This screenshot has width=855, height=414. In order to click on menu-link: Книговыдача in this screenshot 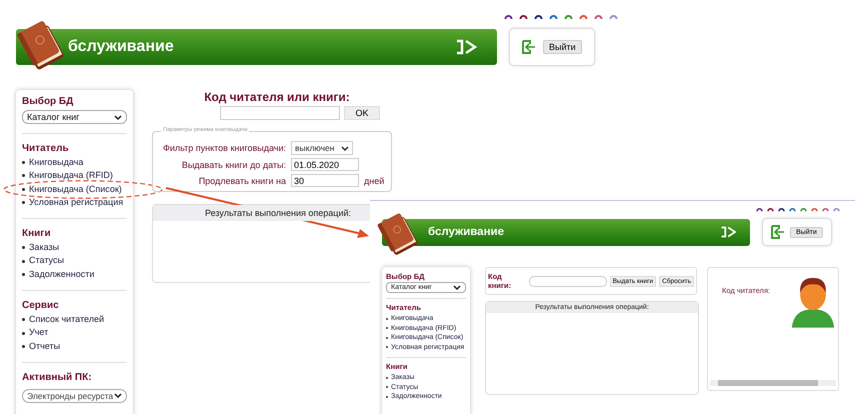, I will do `click(56, 163)`.